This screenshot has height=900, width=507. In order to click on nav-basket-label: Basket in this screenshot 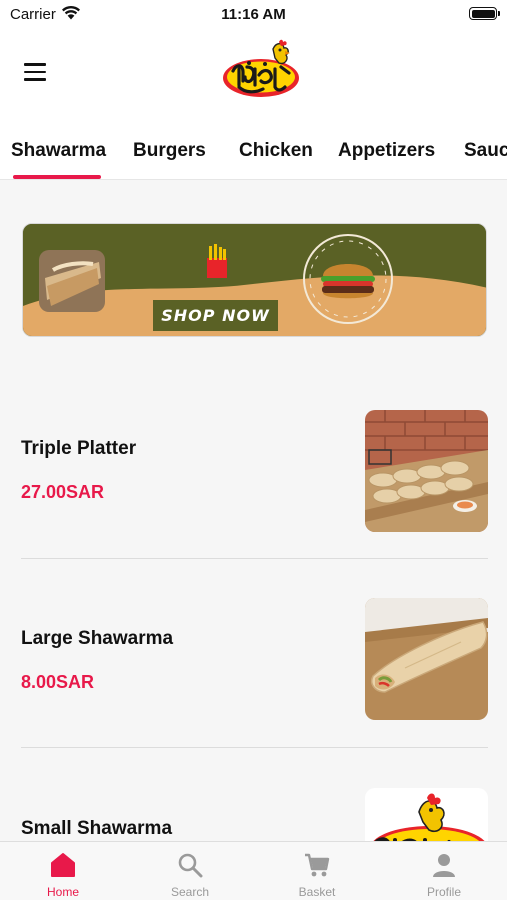, I will do `click(317, 892)`.